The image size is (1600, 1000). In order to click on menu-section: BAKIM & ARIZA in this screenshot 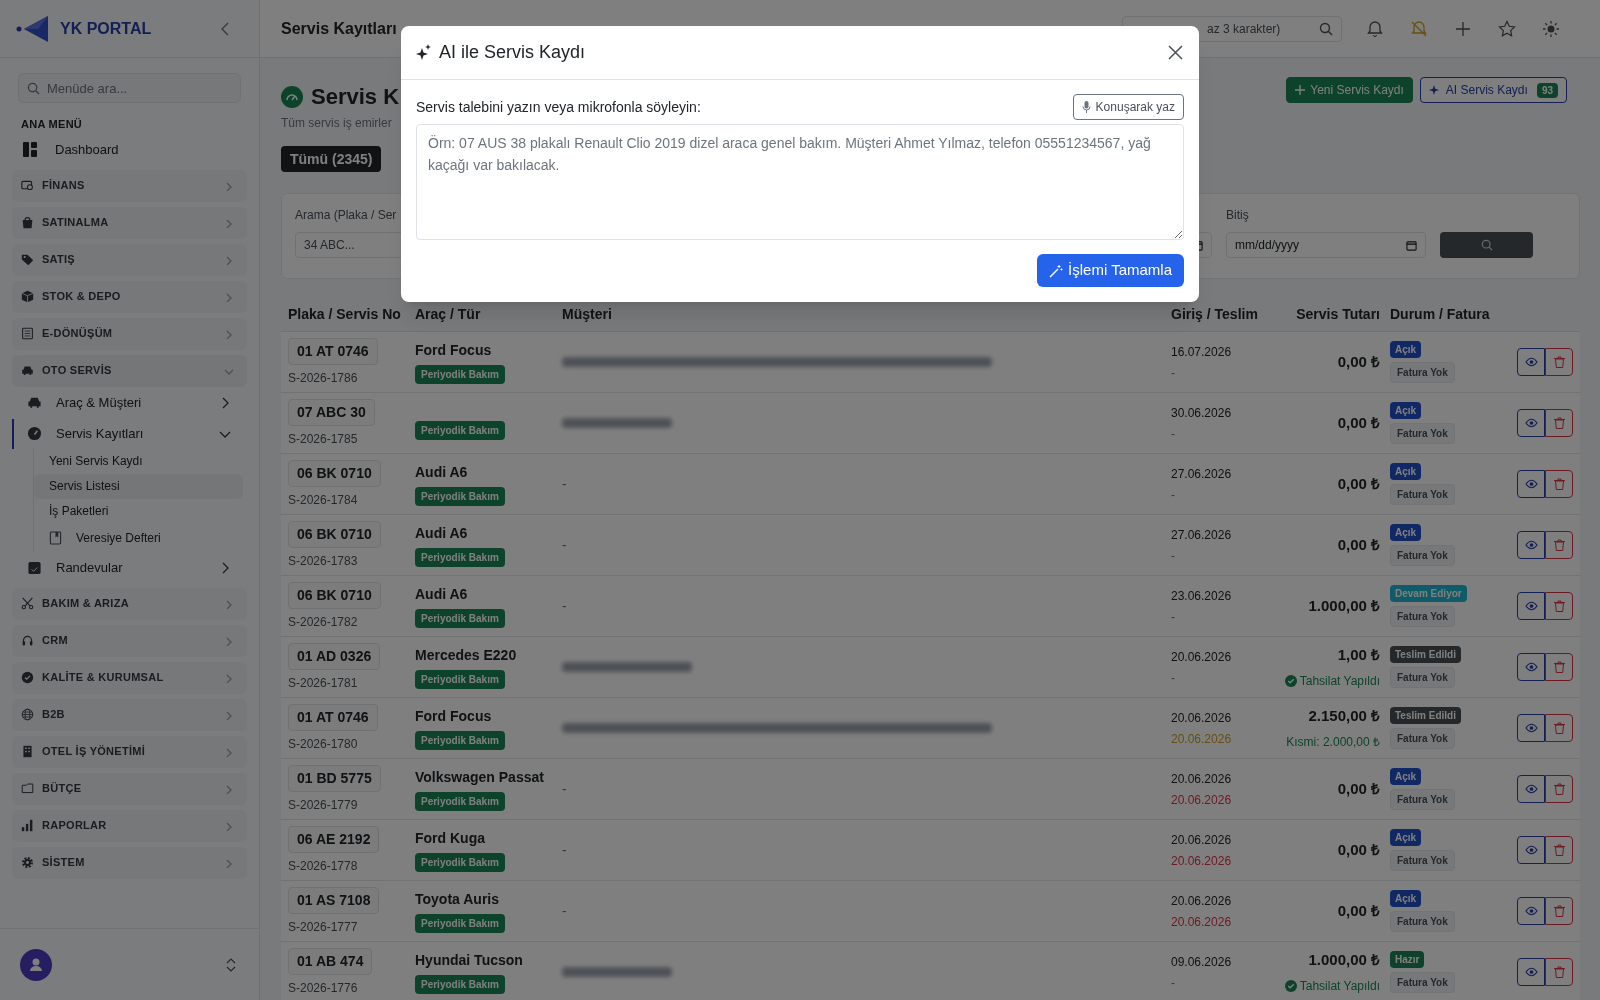, I will do `click(129, 603)`.